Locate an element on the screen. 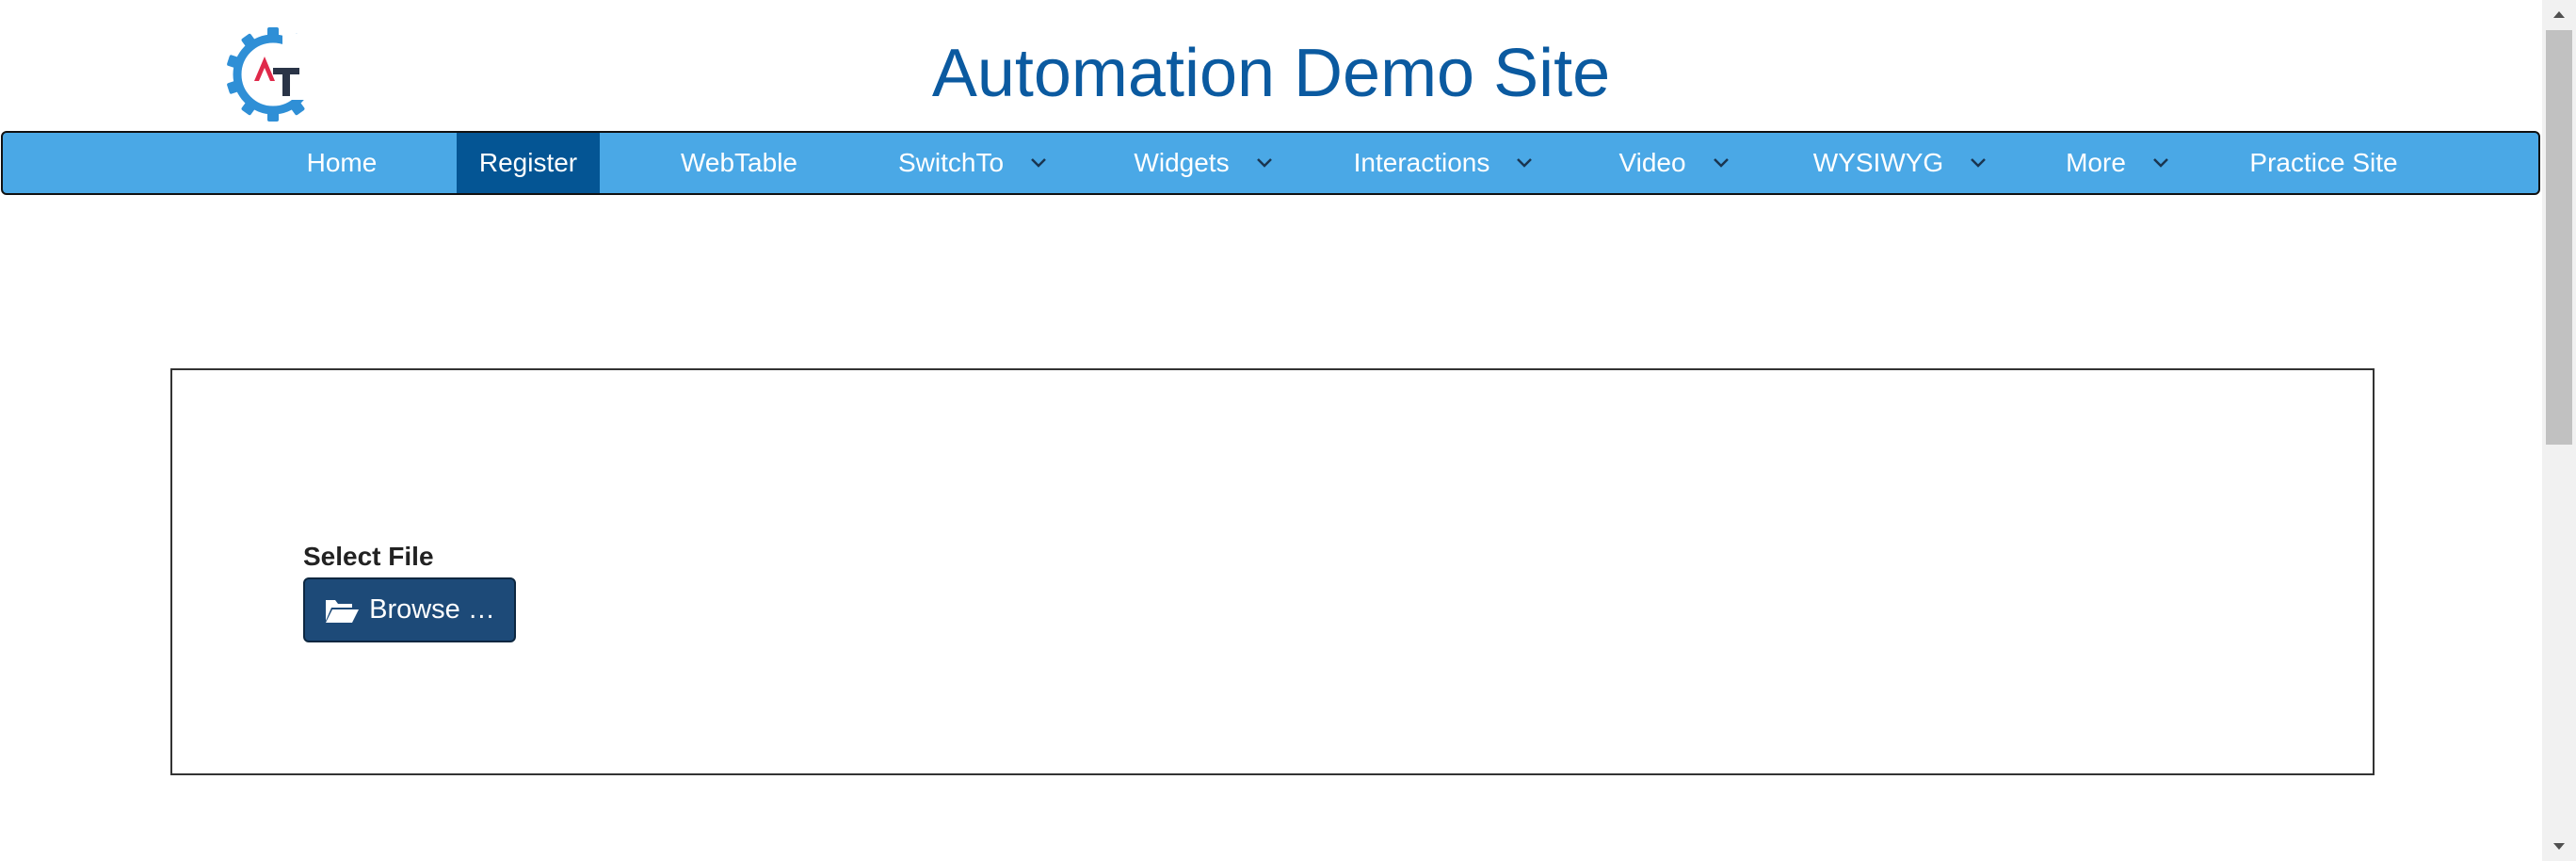 The height and width of the screenshot is (861, 2576). nav-practice-site-label: Practice Site is located at coordinates (2323, 162).